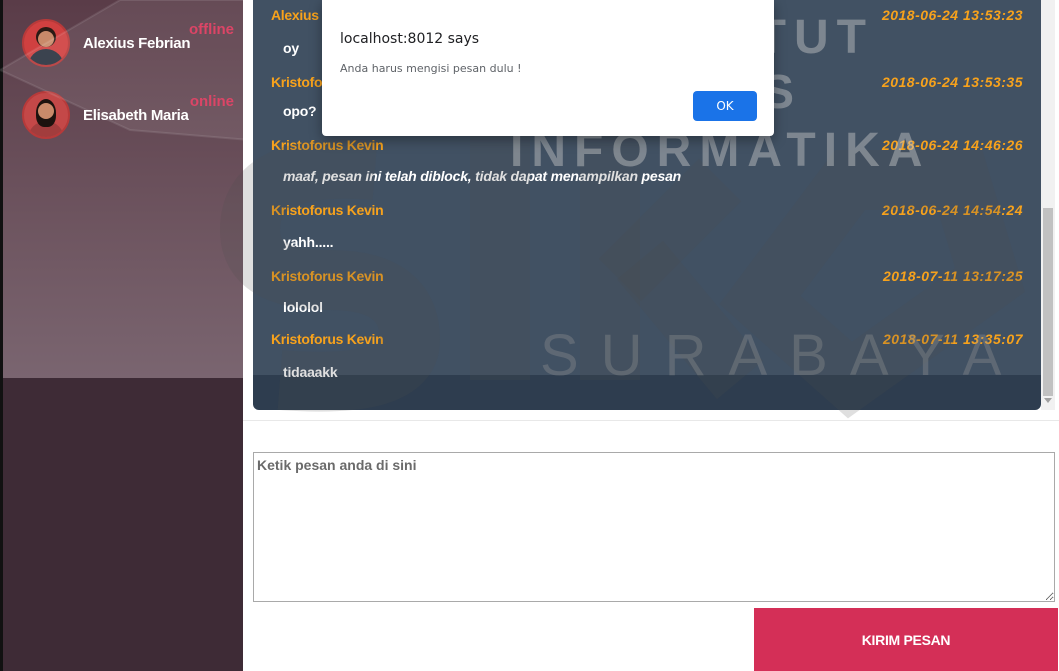 The height and width of the screenshot is (671, 1059). Describe the element at coordinates (300, 111) in the screenshot. I see `message-text: opo?` at that location.